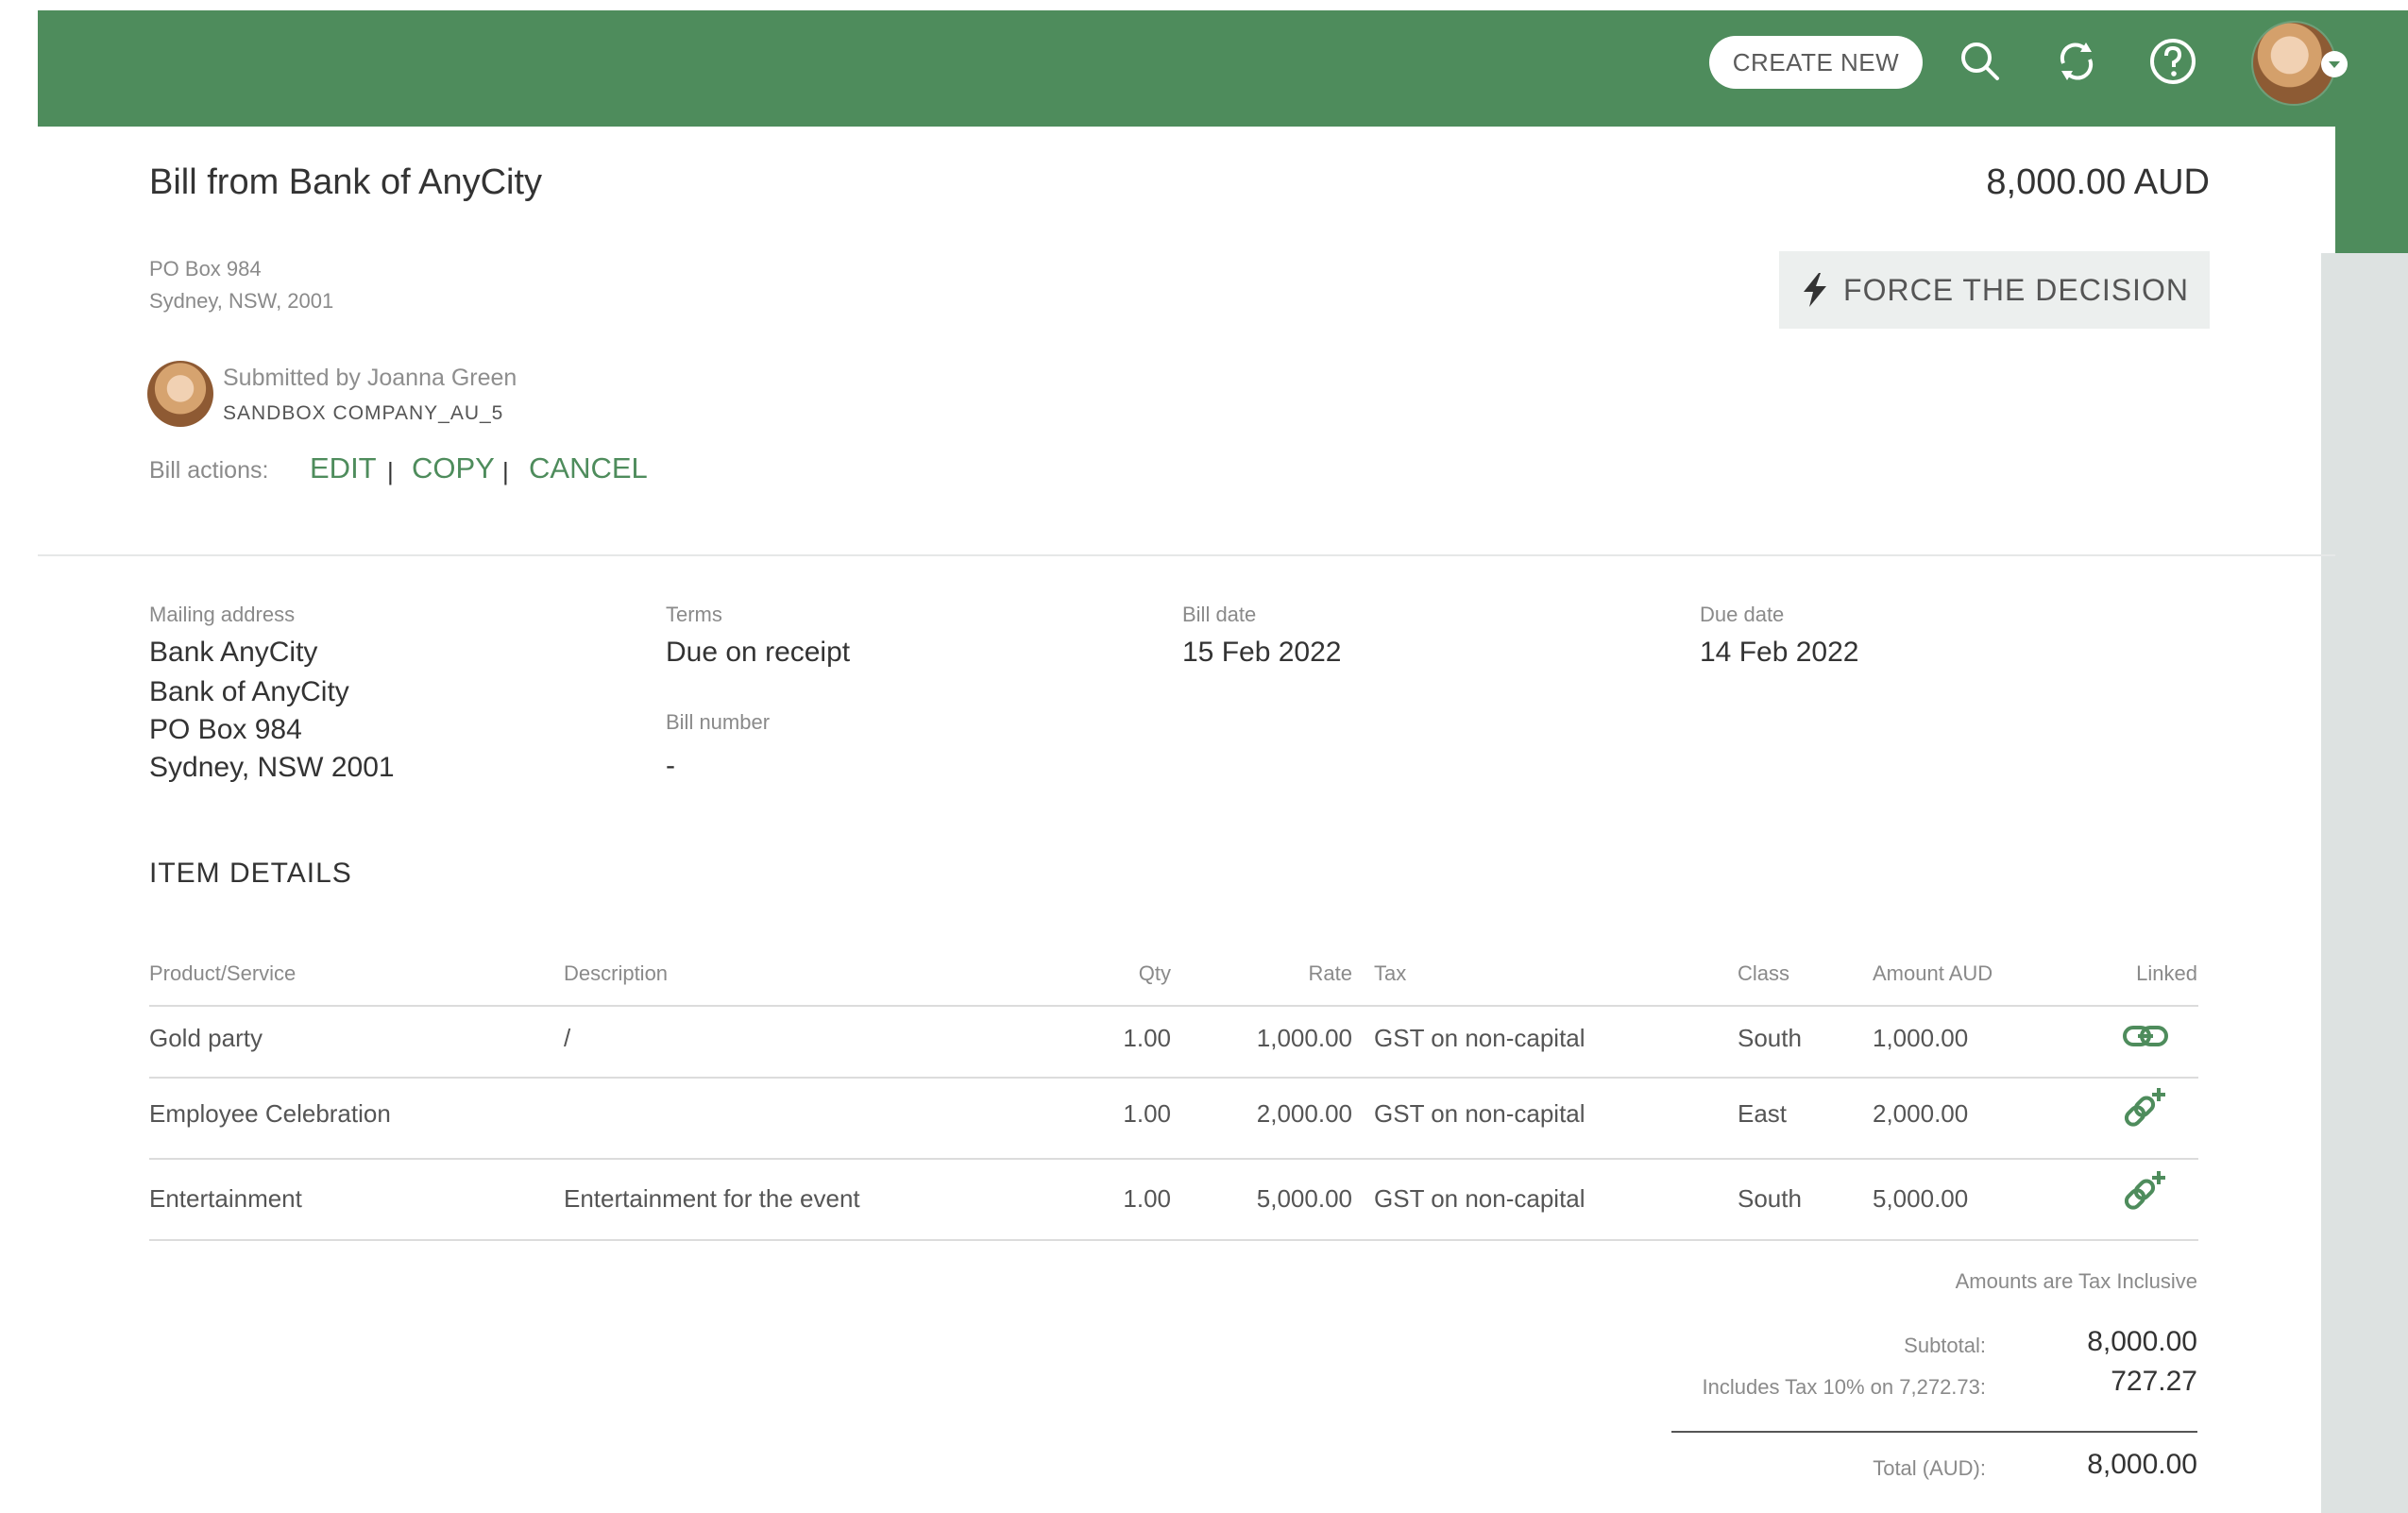 This screenshot has width=2408, height=1513. Describe the element at coordinates (588, 468) in the screenshot. I see `cancel-link: CANCEL` at that location.